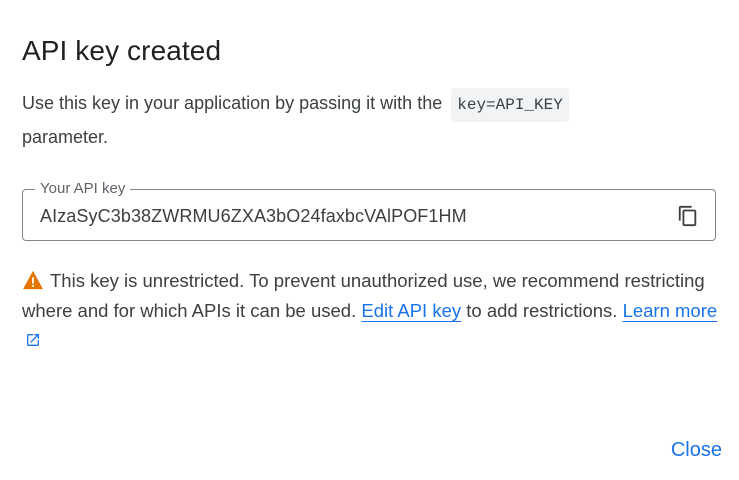 The height and width of the screenshot is (480, 739). Describe the element at coordinates (510, 105) in the screenshot. I see `code-param: key=API_KEY` at that location.